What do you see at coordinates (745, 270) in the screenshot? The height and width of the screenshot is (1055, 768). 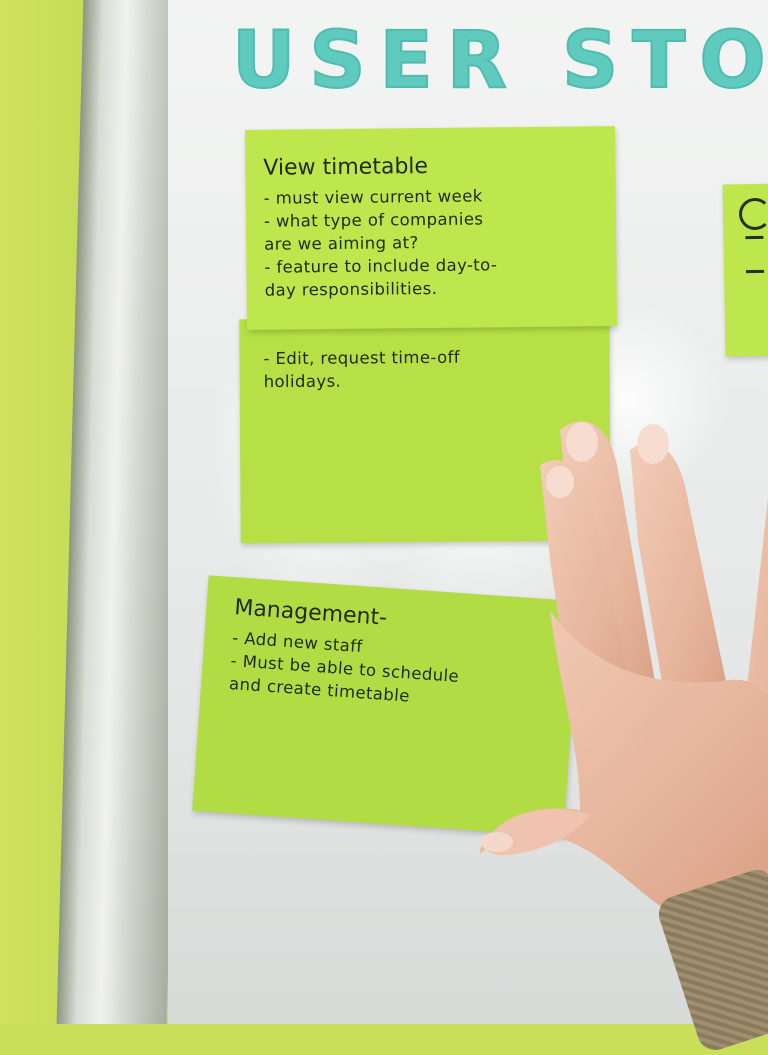 I see `sticky-note-partial` at bounding box center [745, 270].